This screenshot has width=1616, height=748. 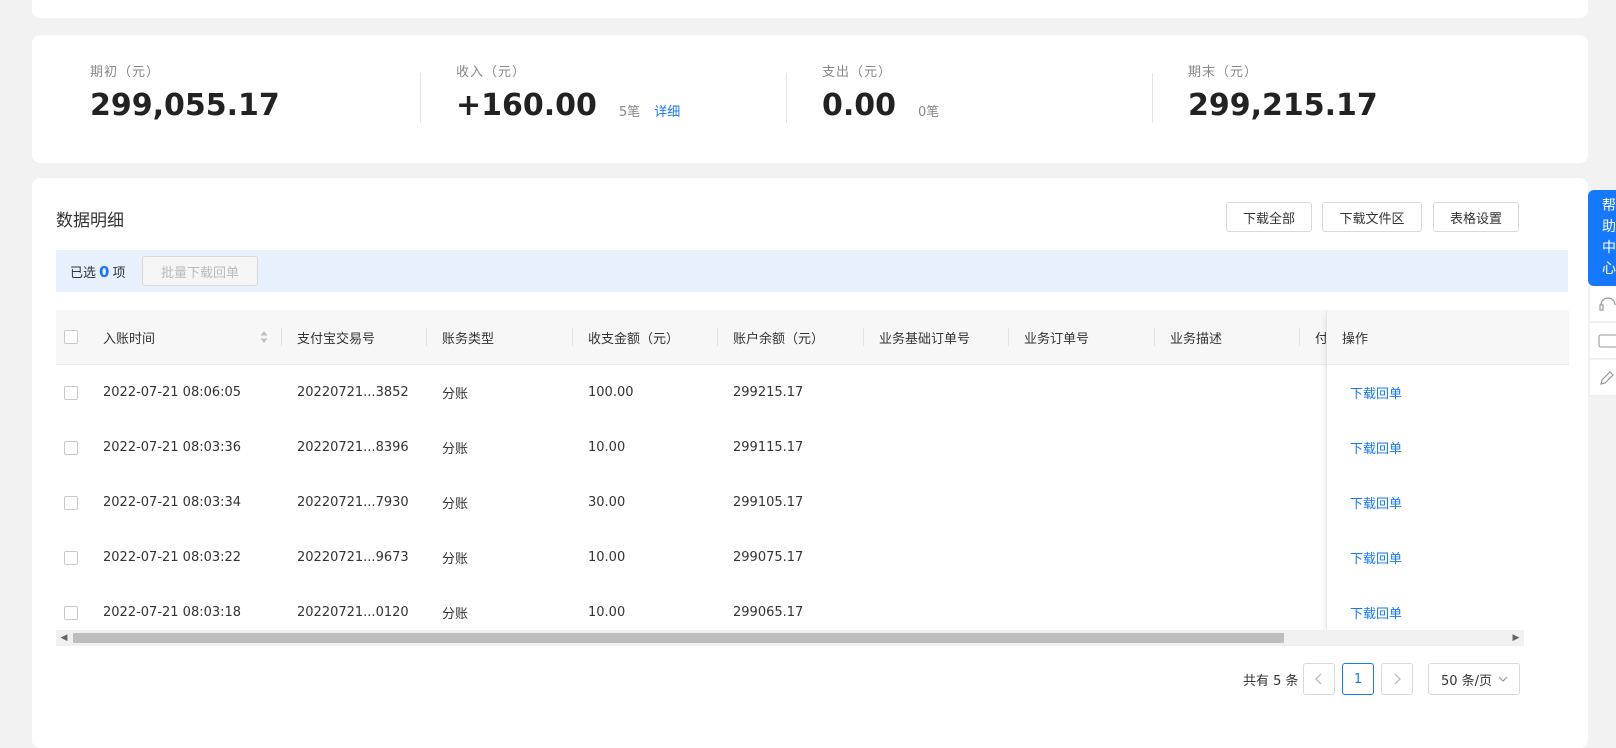 I want to click on cell-time: 2022-07-21 08:03:36, so click(x=172, y=447).